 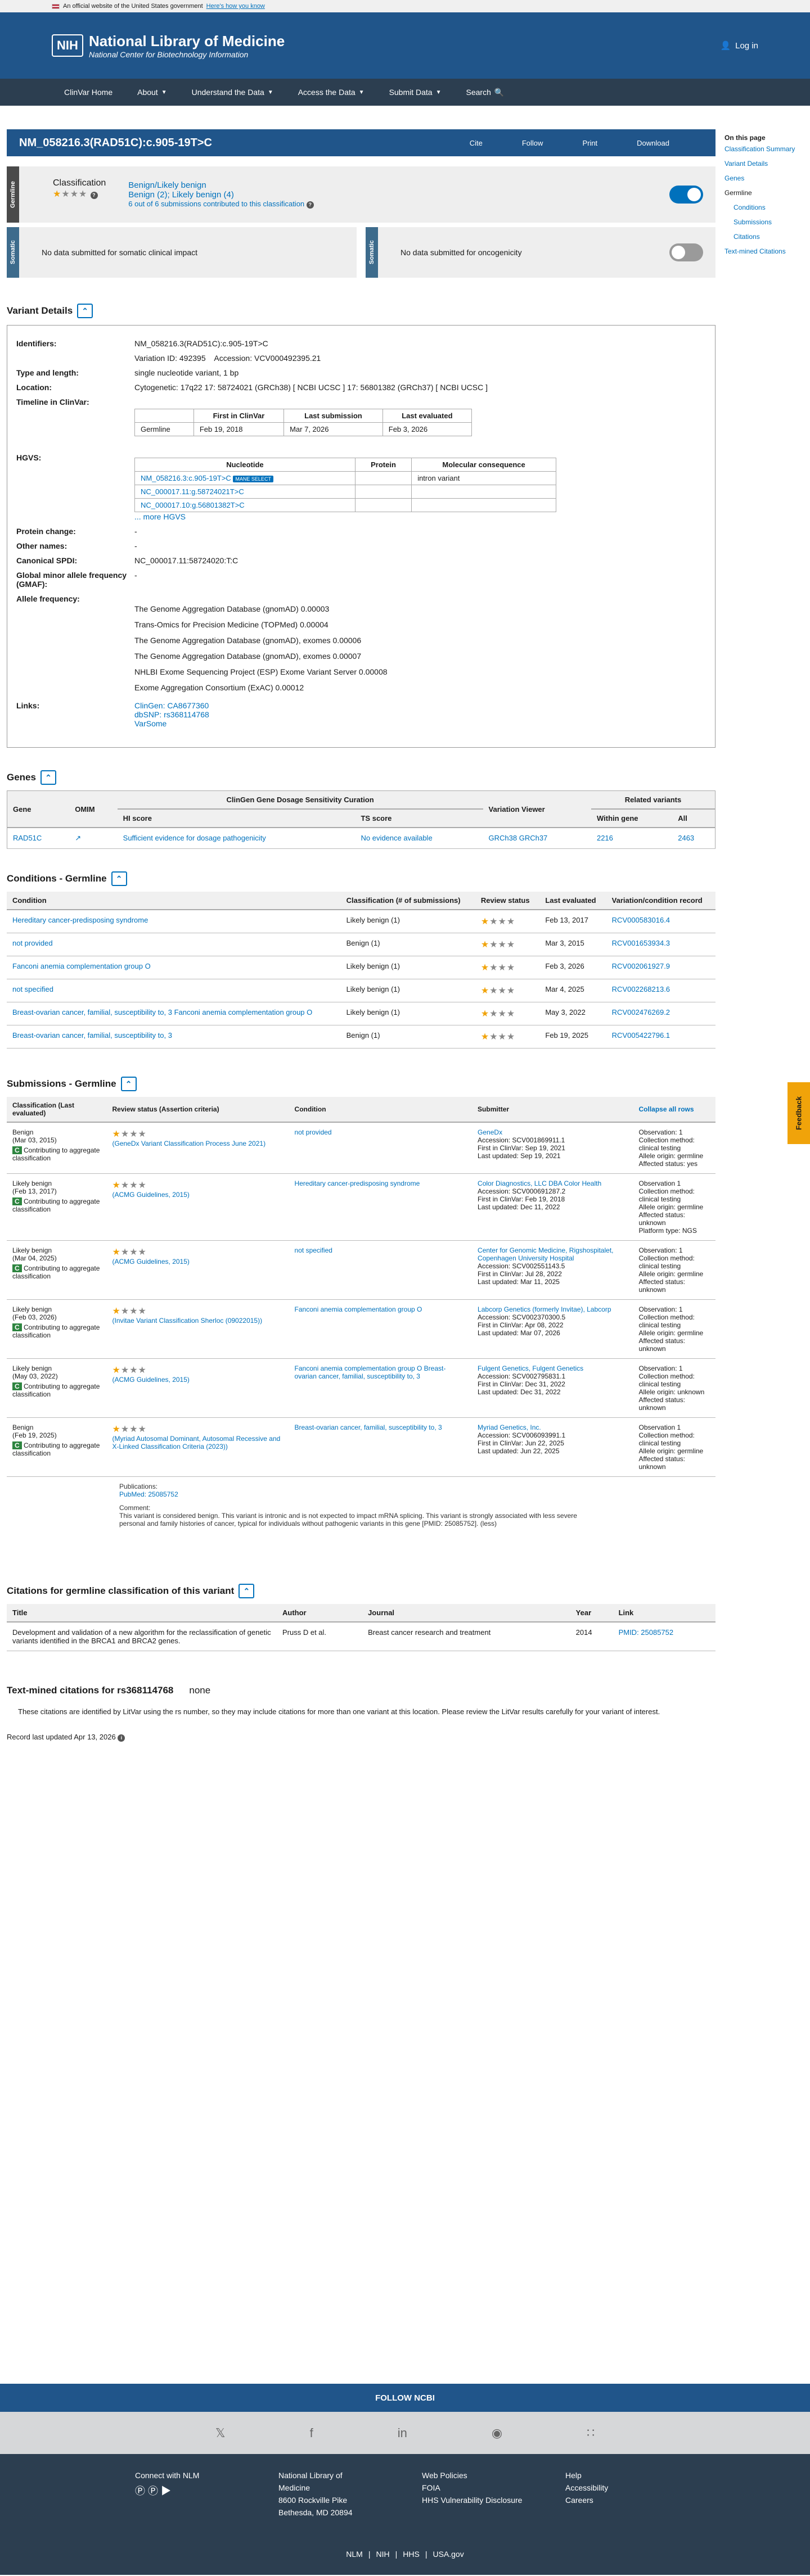 What do you see at coordinates (661, 990) in the screenshot?
I see `rcv-link: RCV002268213.6` at bounding box center [661, 990].